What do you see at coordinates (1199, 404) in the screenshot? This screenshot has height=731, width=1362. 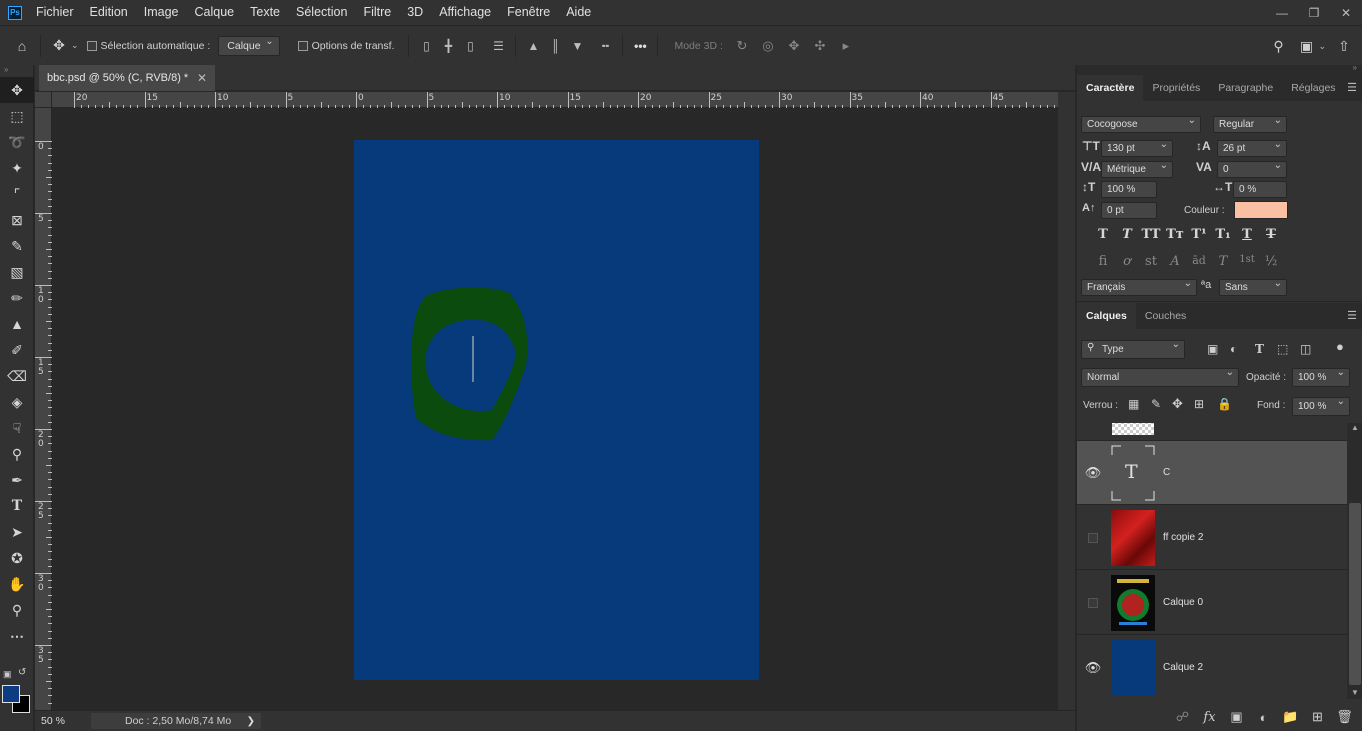 I see `lock-artboard-icon: ⊞` at bounding box center [1199, 404].